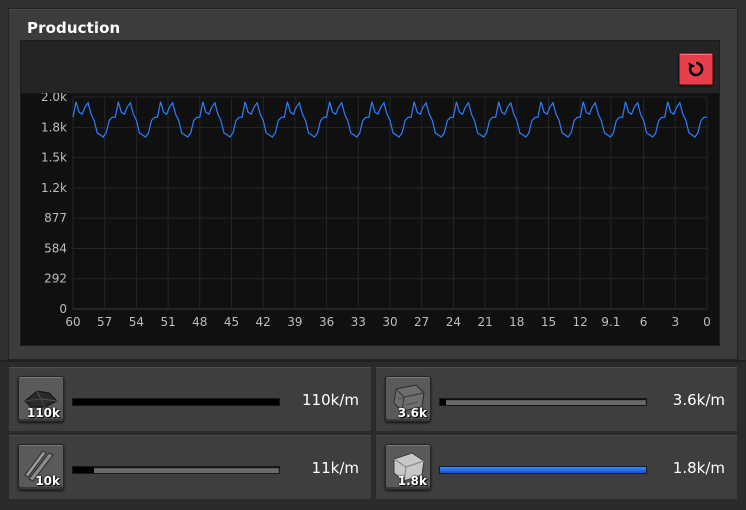 The width and height of the screenshot is (746, 510). I want to click on x-tick-label: 39, so click(294, 322).